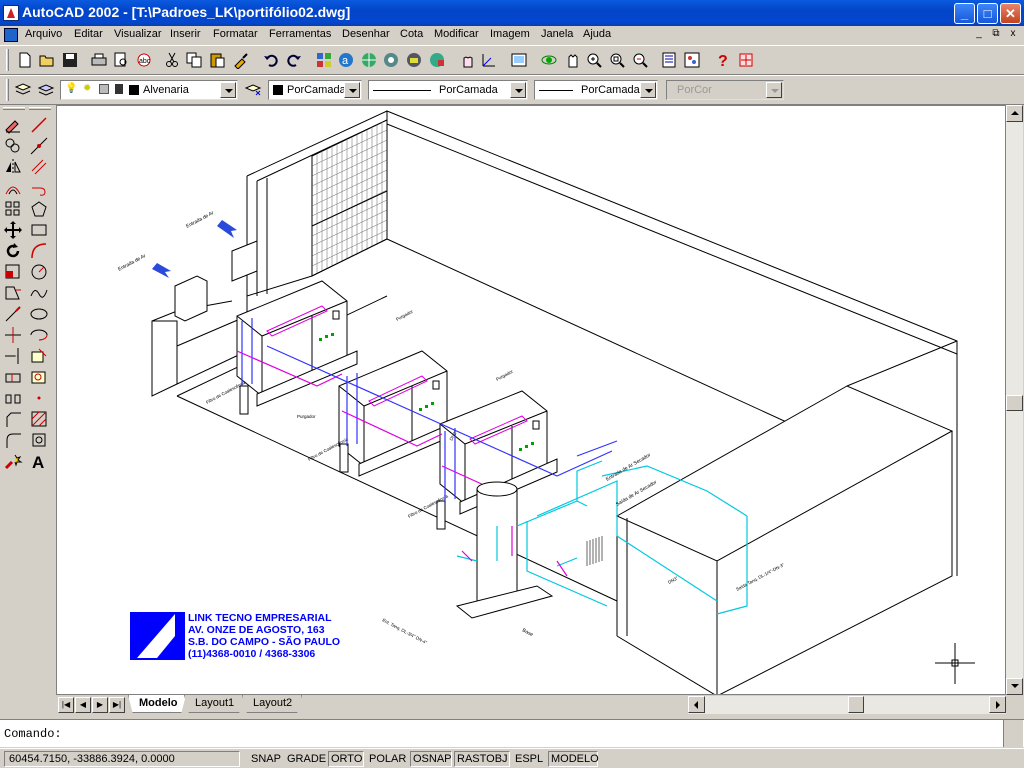 This screenshot has height=768, width=1024. What do you see at coordinates (83, 705) in the screenshot?
I see `tab-prev-button: ◀` at bounding box center [83, 705].